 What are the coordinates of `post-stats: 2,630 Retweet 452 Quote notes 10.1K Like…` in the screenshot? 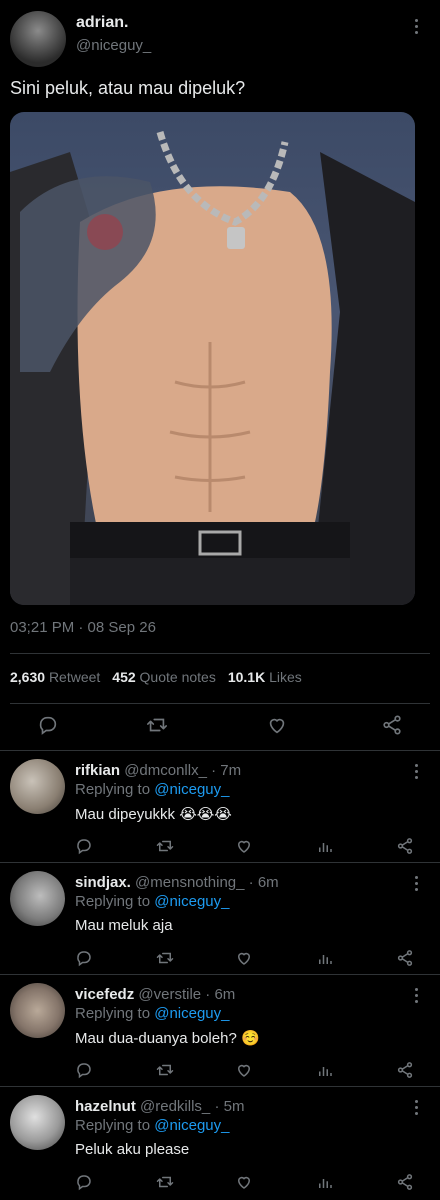 It's located at (156, 677).